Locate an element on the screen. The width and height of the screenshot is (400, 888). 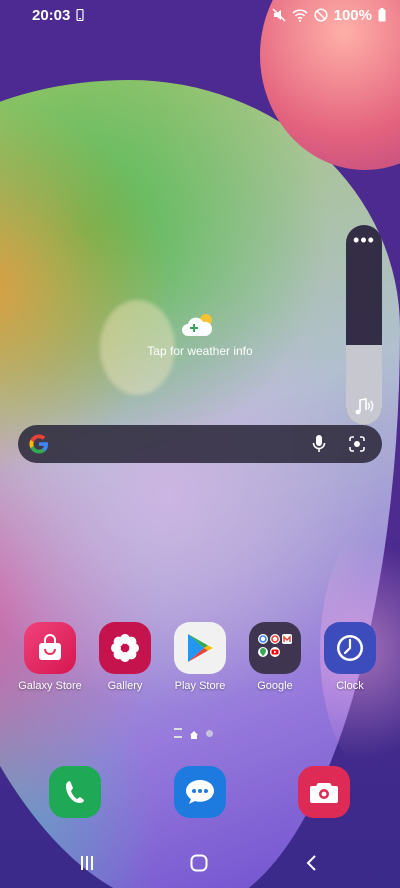
page-list-icon is located at coordinates (178, 733).